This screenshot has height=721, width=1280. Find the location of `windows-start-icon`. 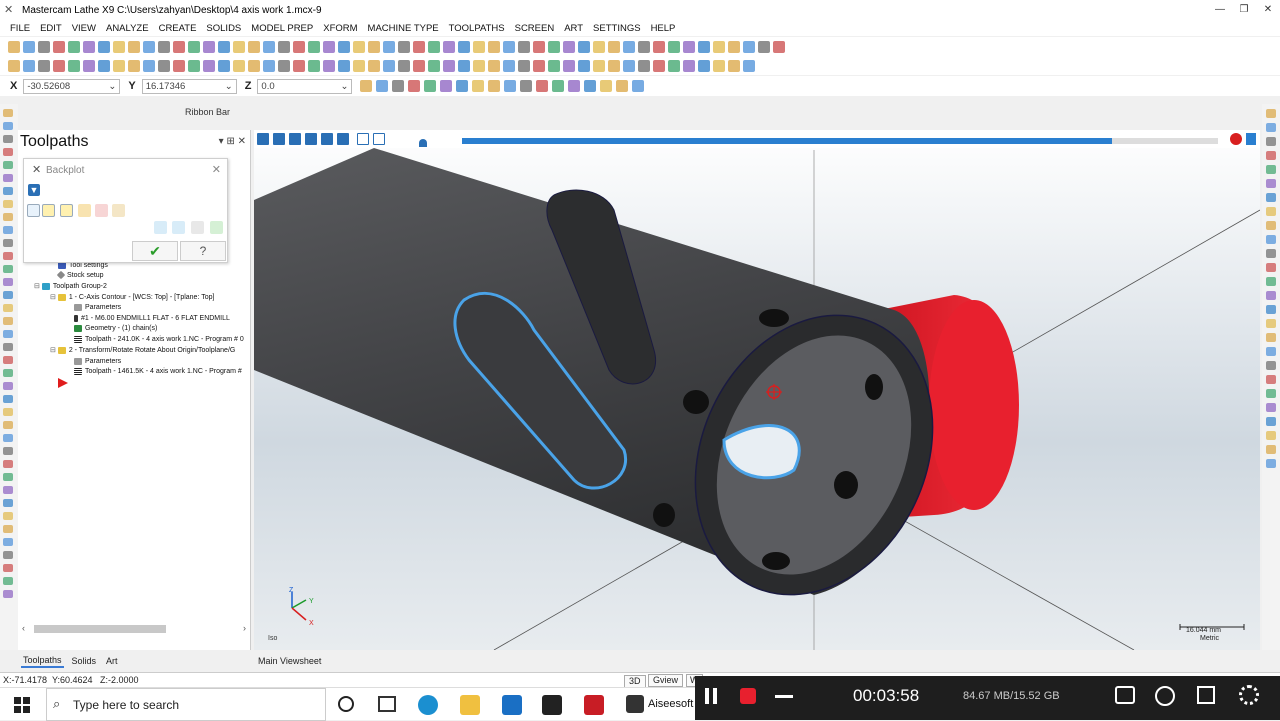

windows-start-icon is located at coordinates (22, 705).